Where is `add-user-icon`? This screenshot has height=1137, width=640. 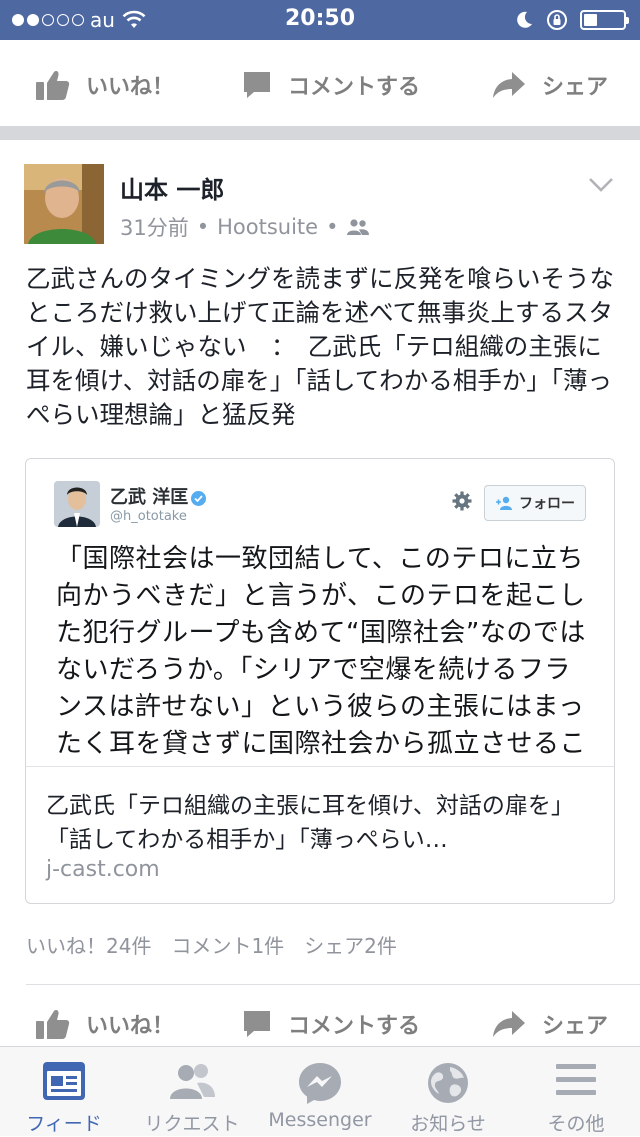 add-user-icon is located at coordinates (504, 503).